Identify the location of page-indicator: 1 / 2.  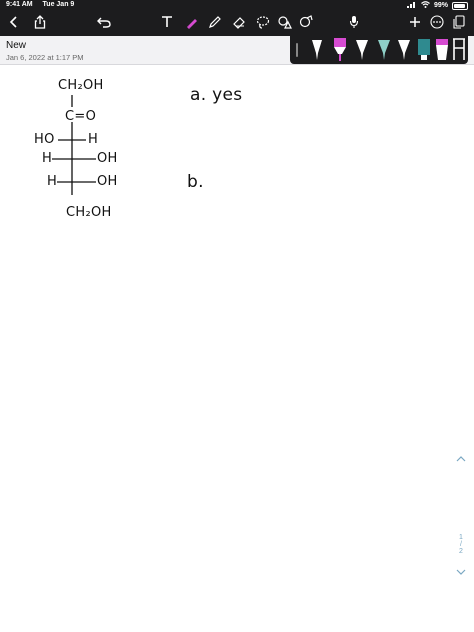
(461, 516).